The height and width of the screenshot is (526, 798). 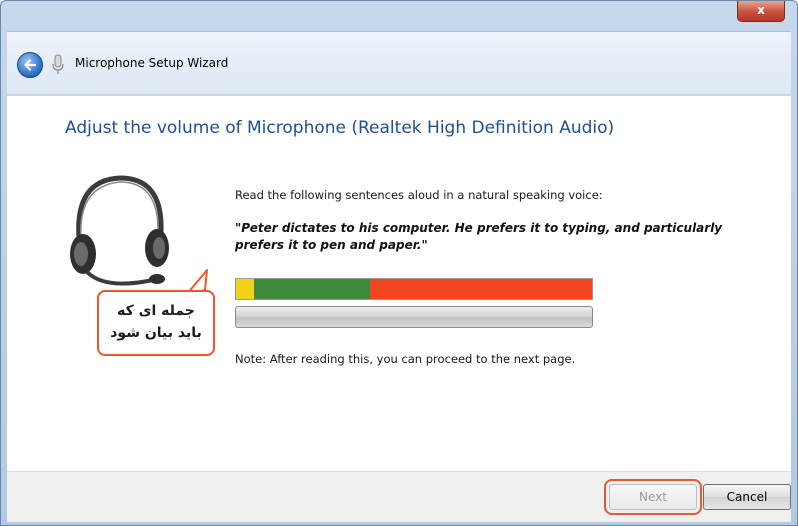 What do you see at coordinates (399, 62) in the screenshot?
I see `wizard-header: Microphone Setup Wizard` at bounding box center [399, 62].